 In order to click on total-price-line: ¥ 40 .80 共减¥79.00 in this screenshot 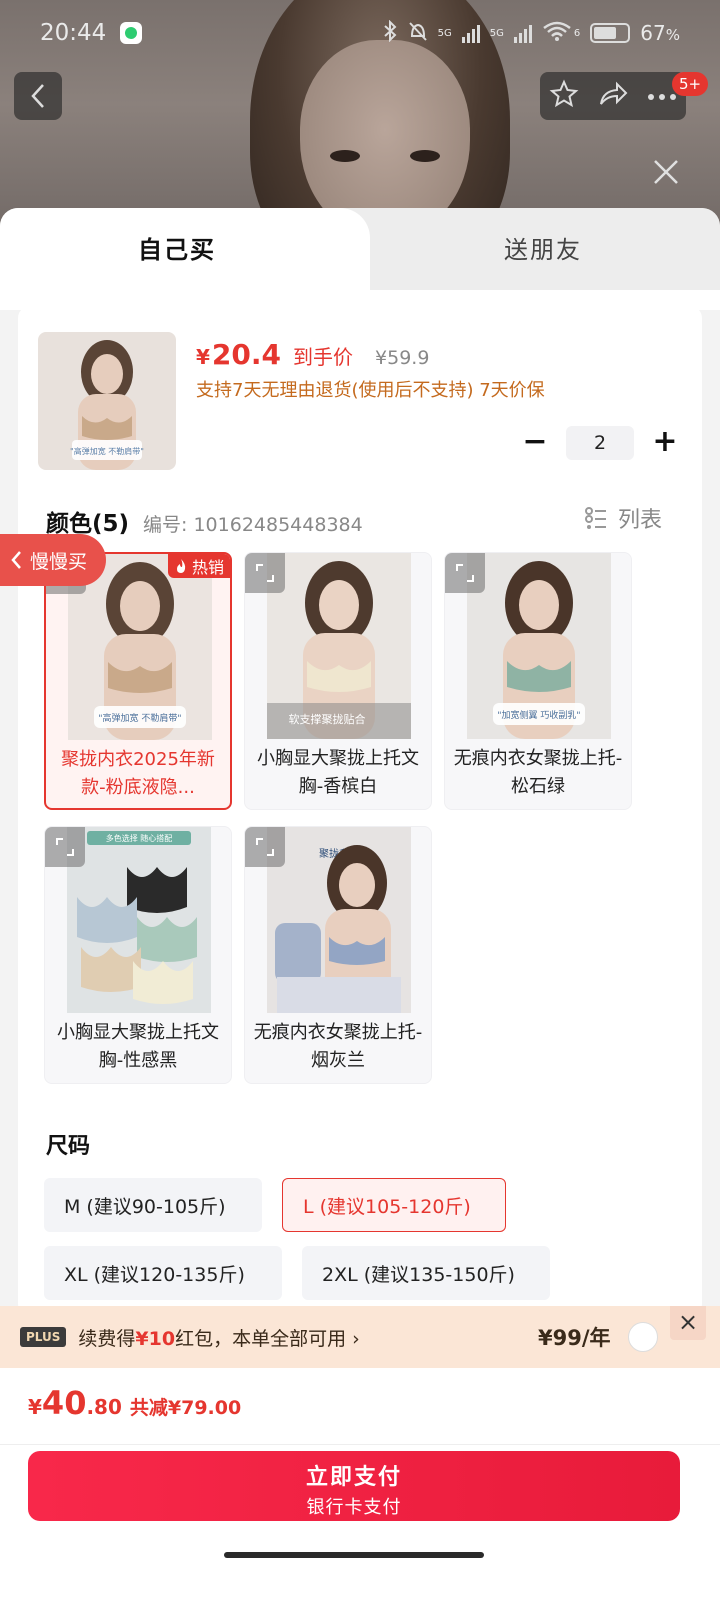, I will do `click(134, 1403)`.